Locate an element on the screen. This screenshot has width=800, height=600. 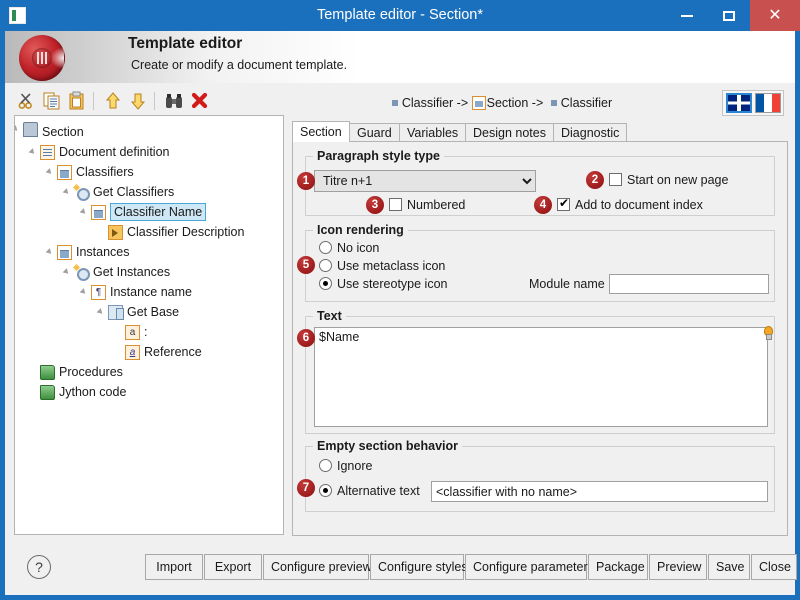
radio-use-metaclass-icon-row: Use metaclass icon is located at coordinates (382, 266).